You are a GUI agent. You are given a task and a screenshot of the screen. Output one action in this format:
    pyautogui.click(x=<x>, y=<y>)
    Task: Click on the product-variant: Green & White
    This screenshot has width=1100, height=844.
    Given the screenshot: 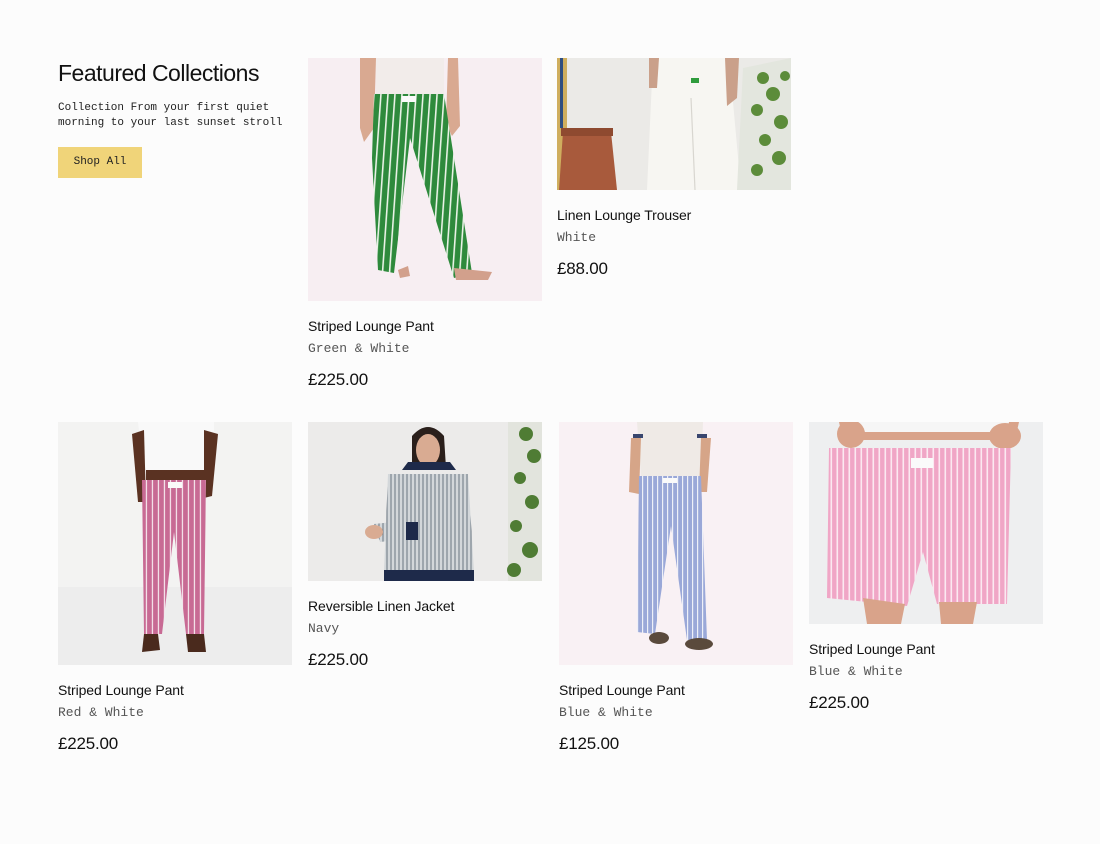 What is the action you would take?
    pyautogui.click(x=359, y=348)
    